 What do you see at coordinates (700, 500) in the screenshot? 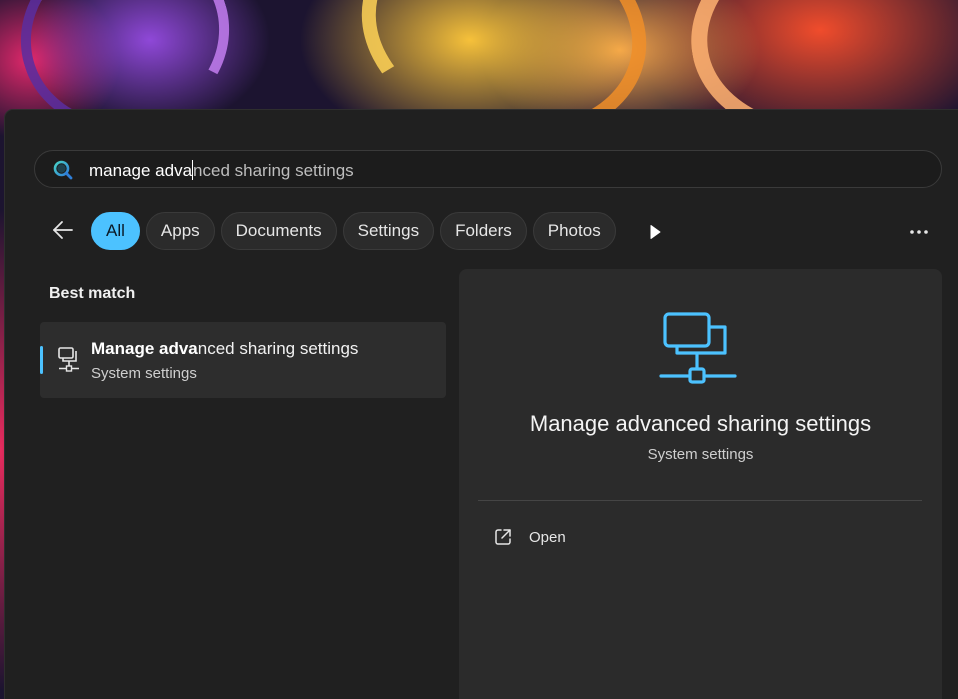
I see `divider` at bounding box center [700, 500].